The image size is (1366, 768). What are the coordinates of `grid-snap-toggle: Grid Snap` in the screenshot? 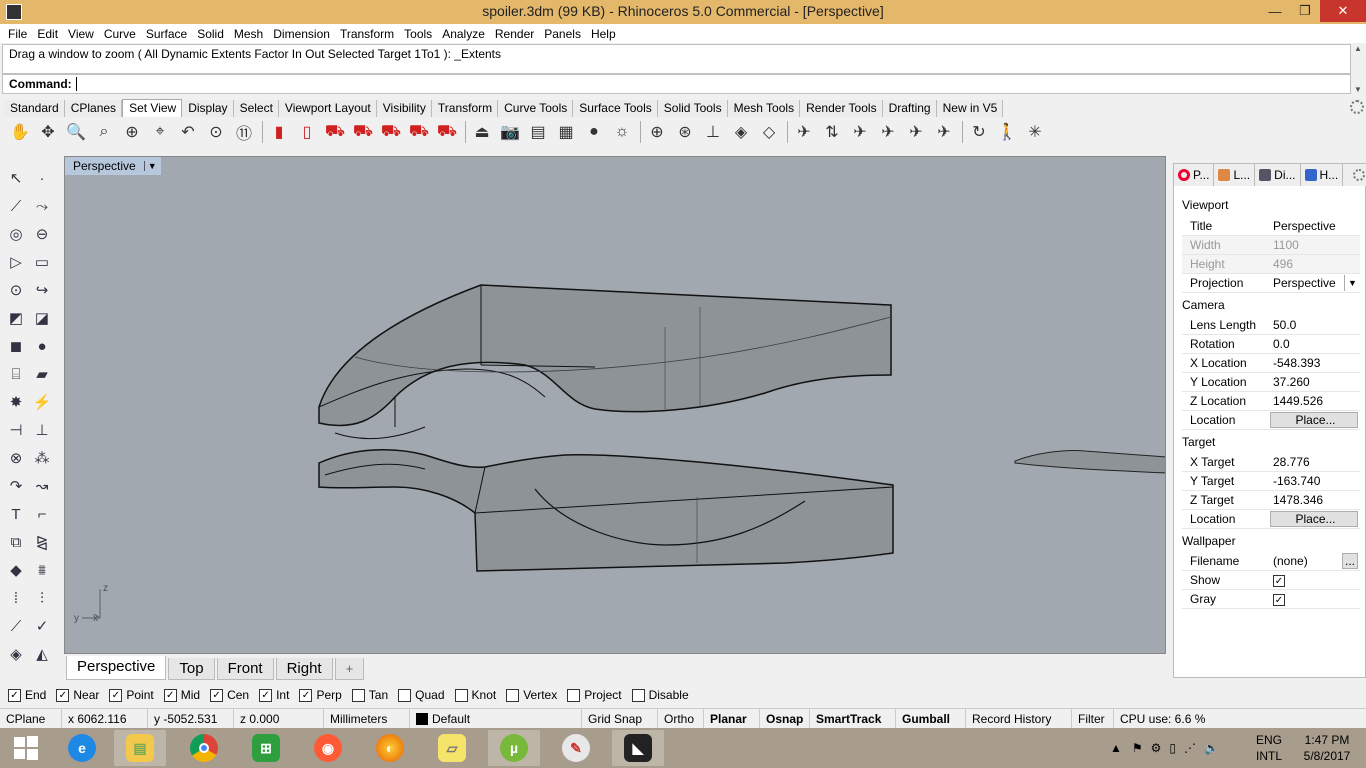 It's located at (620, 718).